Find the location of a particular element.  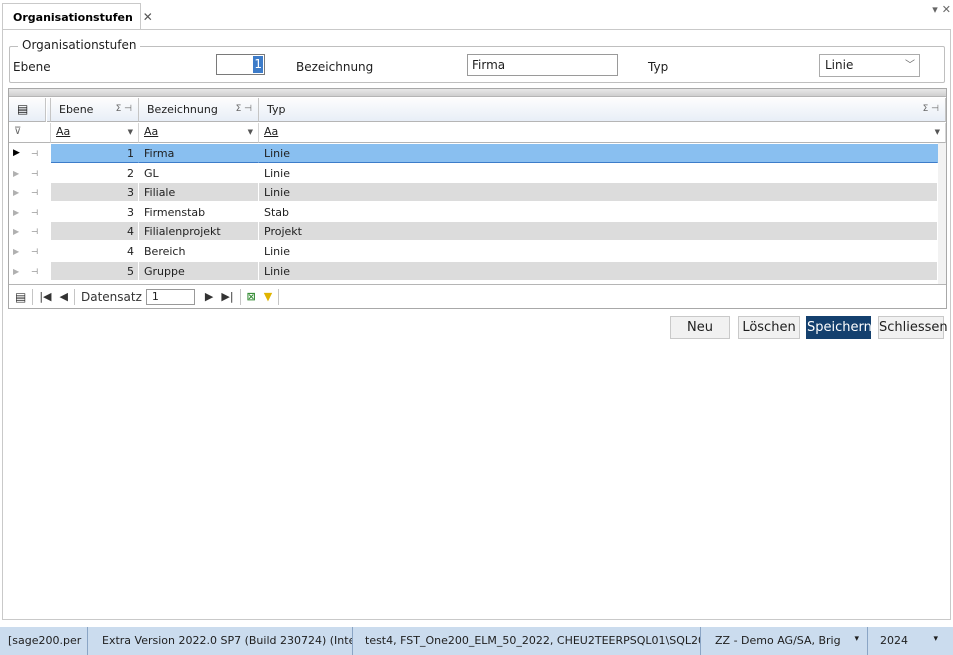

status-file: [sage200.per is located at coordinates (44, 641).